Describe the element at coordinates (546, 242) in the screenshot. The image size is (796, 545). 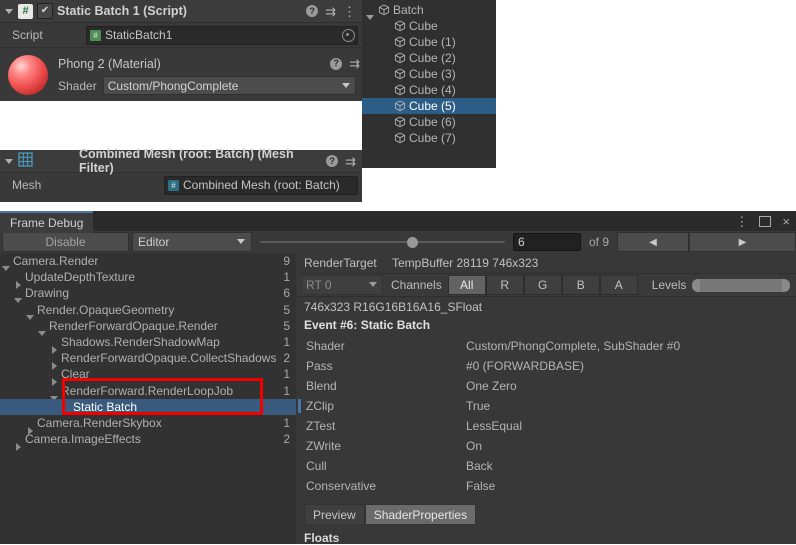
I see `event-index-input: 6` at that location.